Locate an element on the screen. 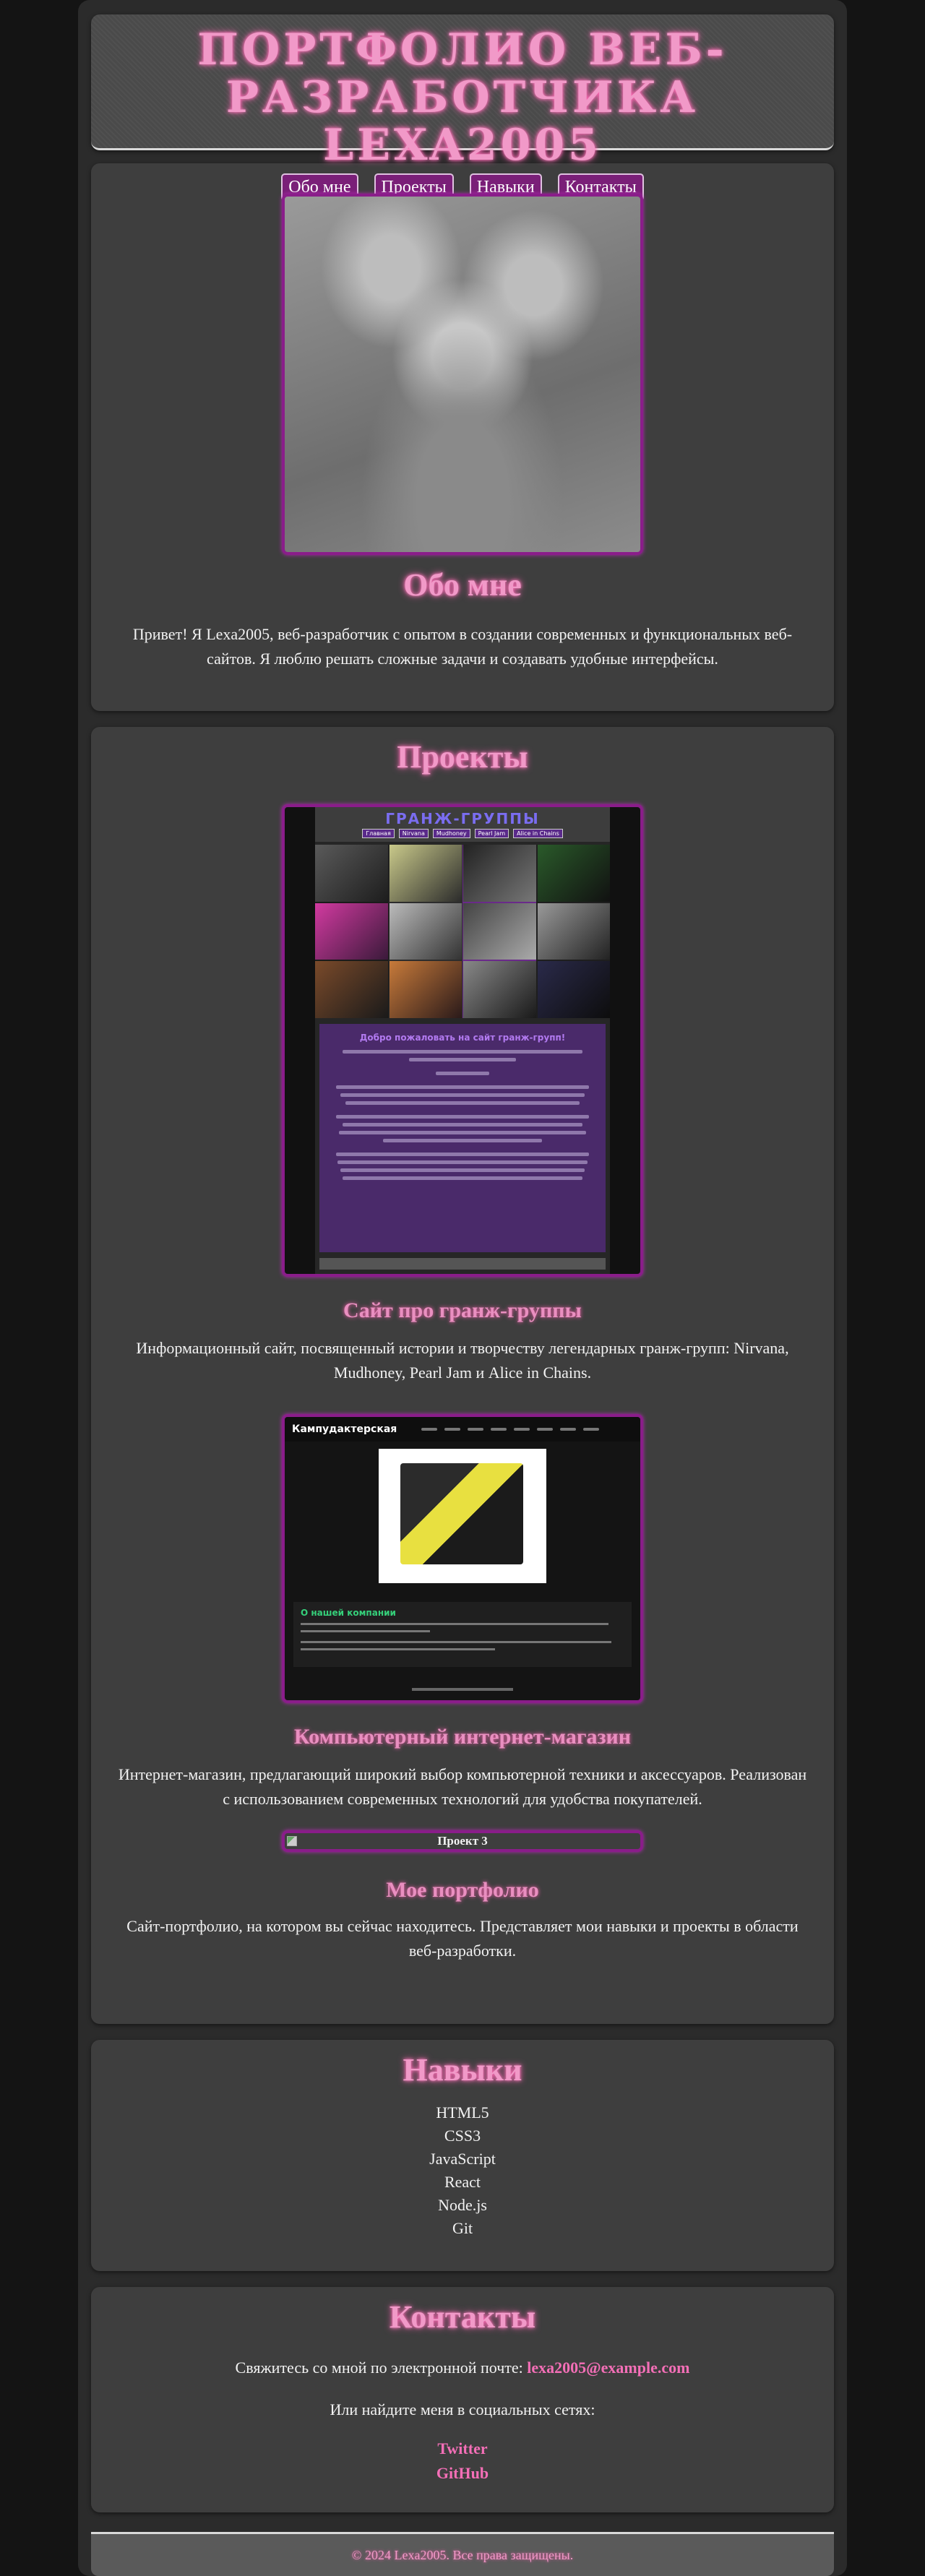 This screenshot has width=925, height=2576. computer-case-image is located at coordinates (461, 1513).